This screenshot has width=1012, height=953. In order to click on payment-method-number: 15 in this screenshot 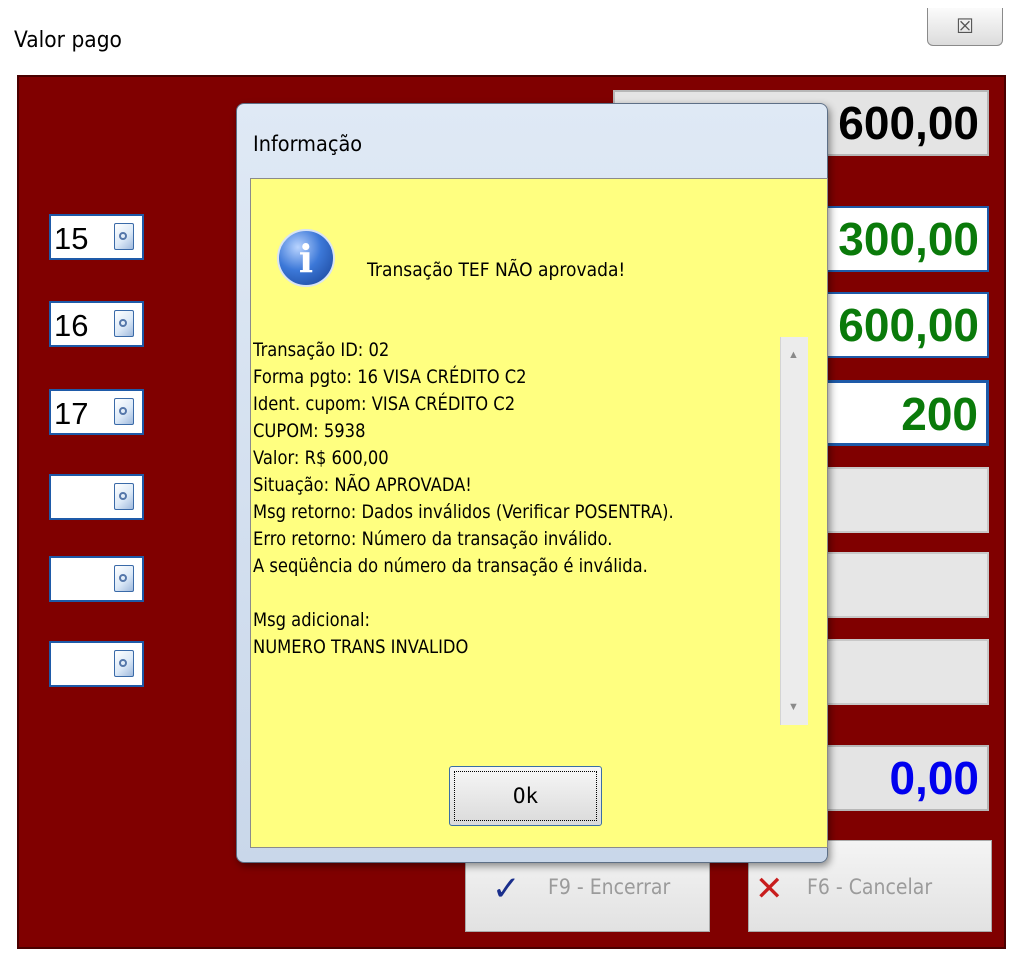, I will do `click(71, 238)`.